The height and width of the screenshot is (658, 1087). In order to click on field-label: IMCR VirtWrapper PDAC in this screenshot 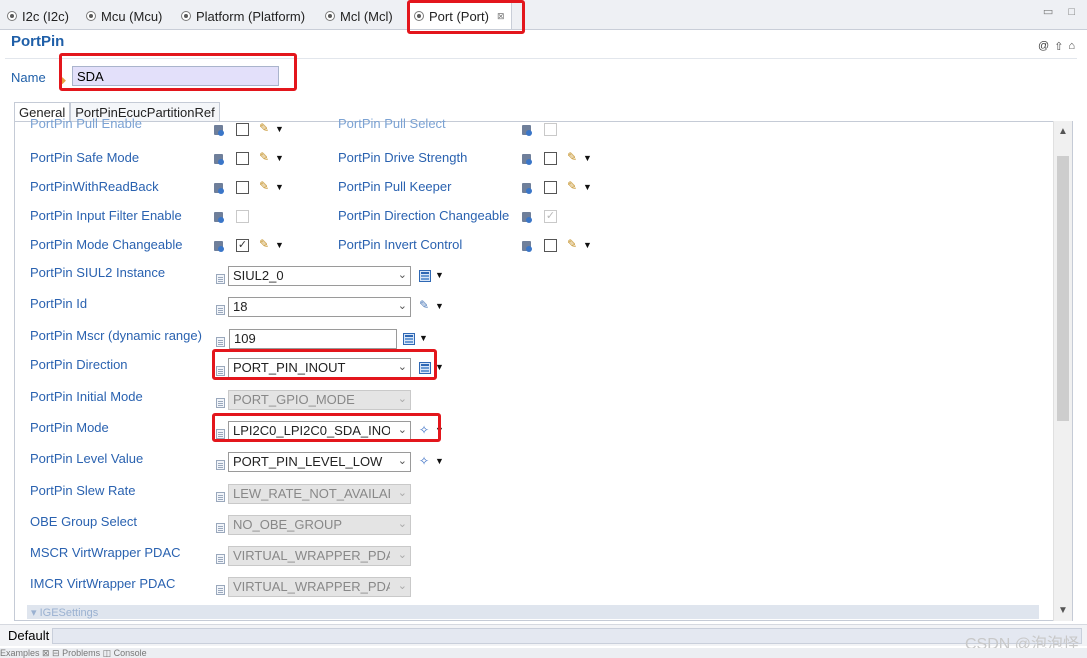, I will do `click(103, 583)`.